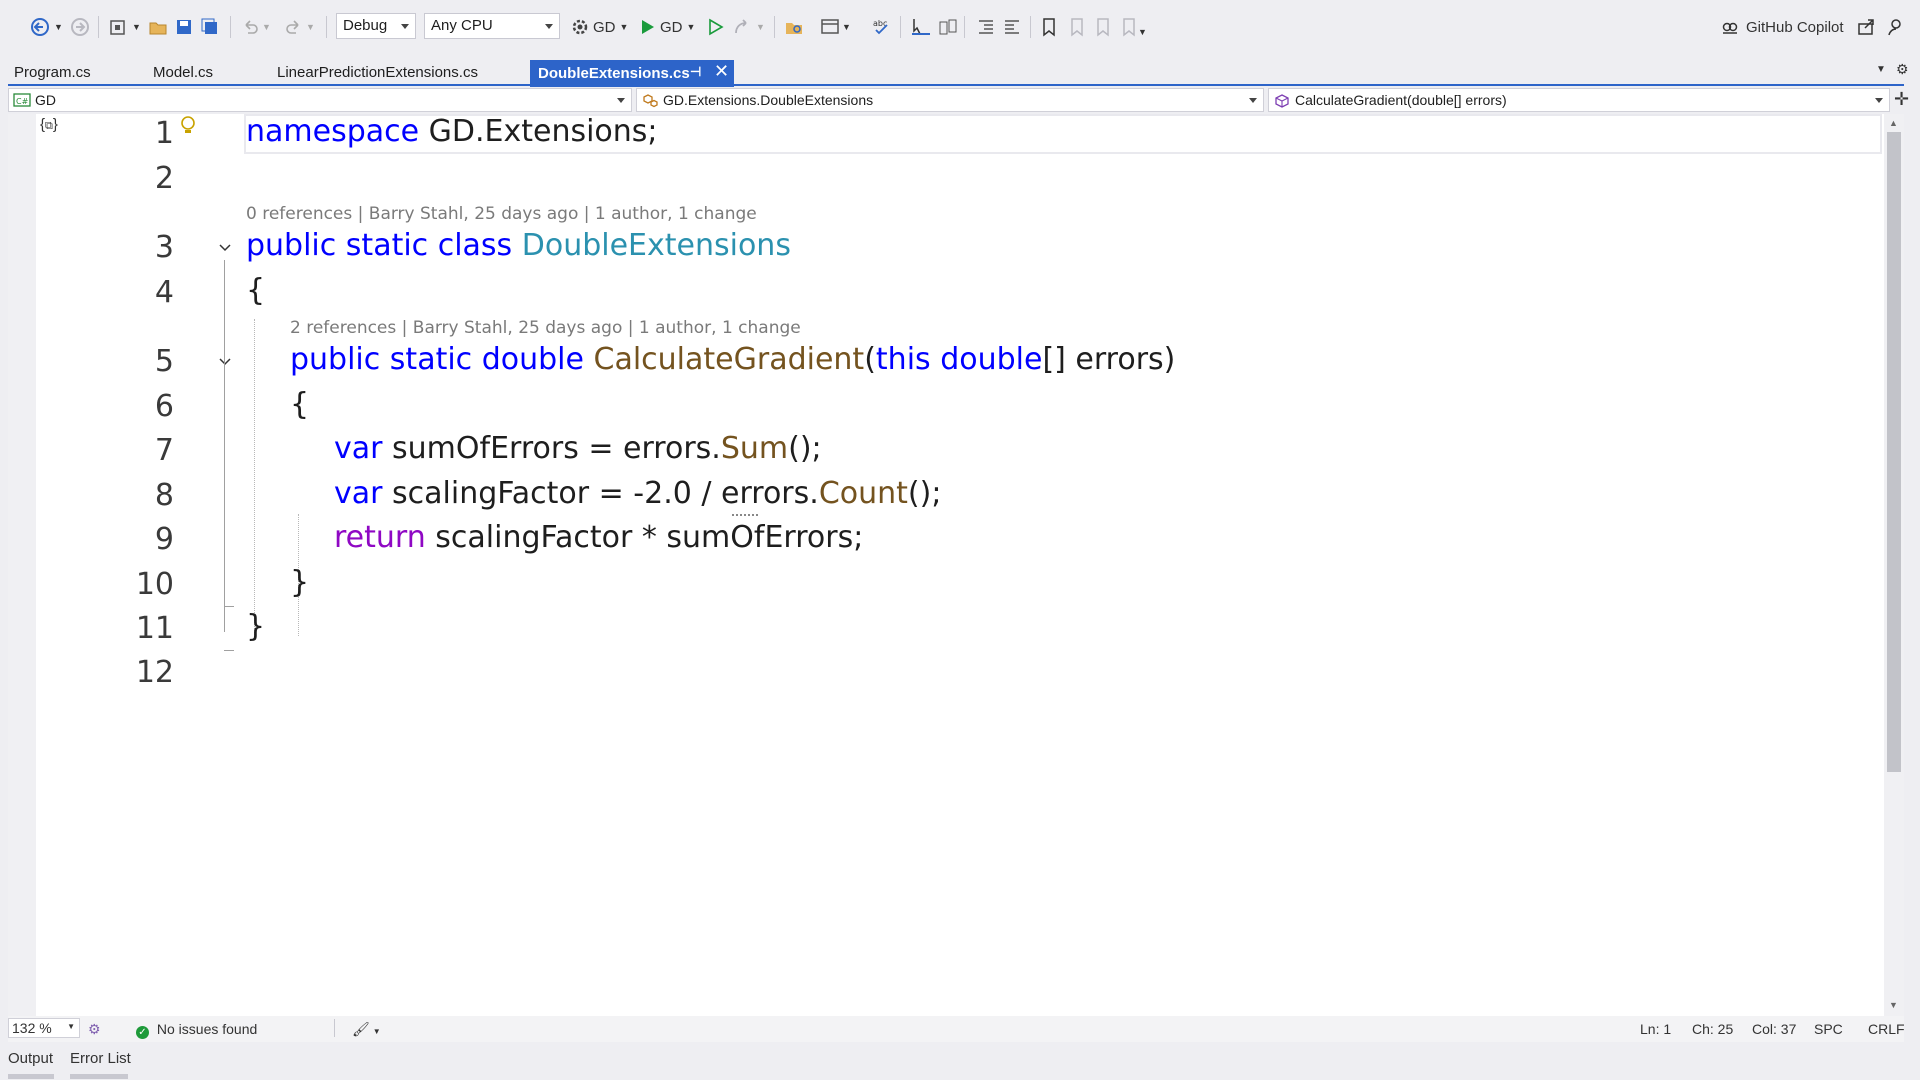 The height and width of the screenshot is (1080, 1920). I want to click on collapse-class-icon, so click(225, 248).